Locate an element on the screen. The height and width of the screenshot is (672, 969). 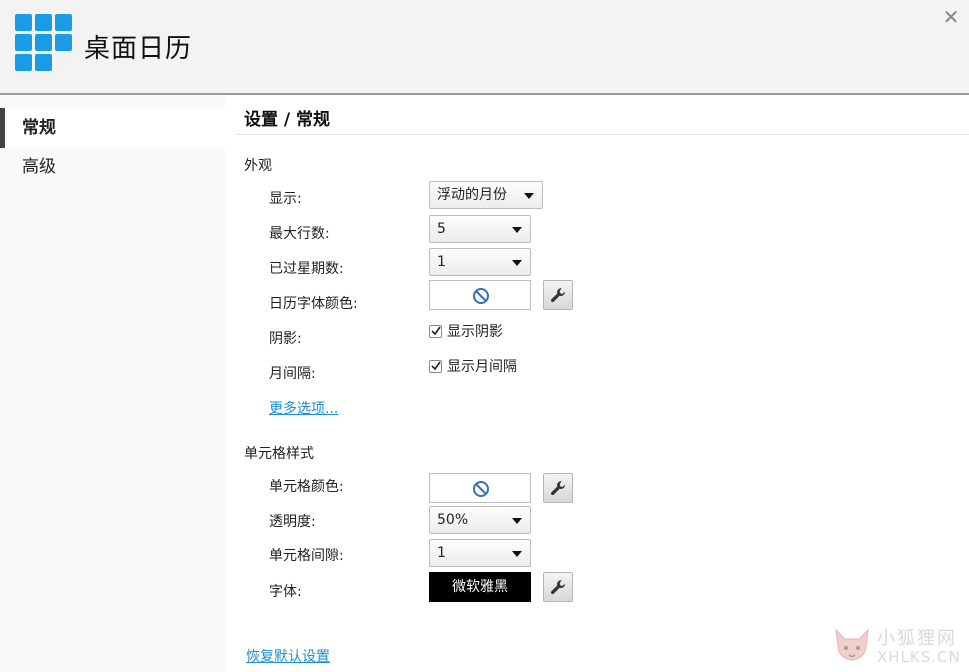
display-select: 浮动的月份 is located at coordinates (486, 195).